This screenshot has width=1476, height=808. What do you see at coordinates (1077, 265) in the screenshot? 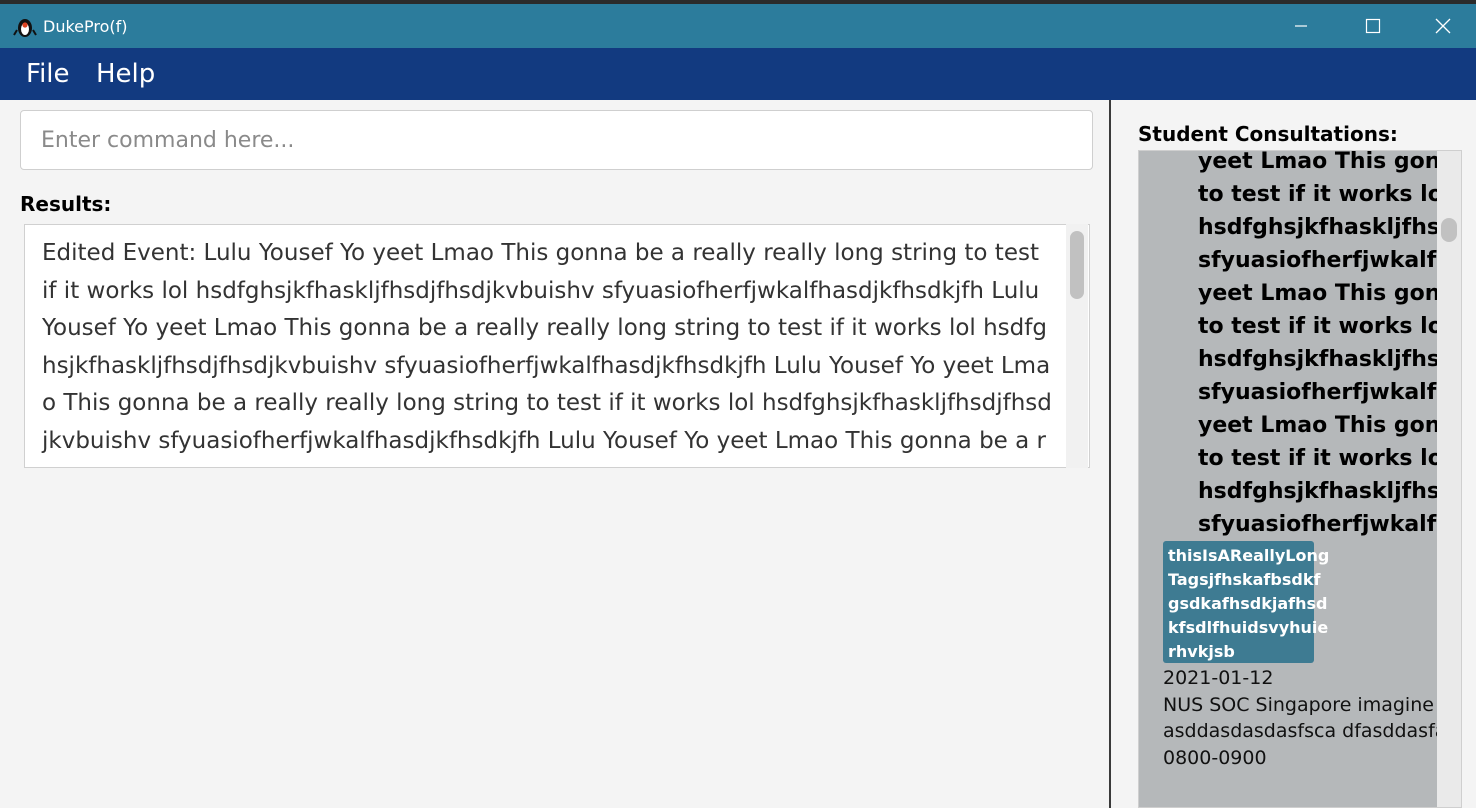
I see `results-scrollbar-thumb` at bounding box center [1077, 265].